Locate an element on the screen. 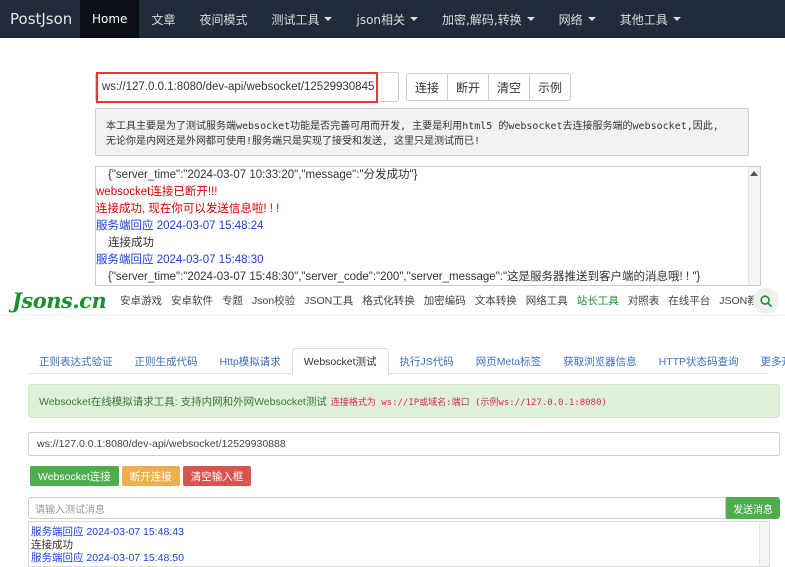 This screenshot has width=785, height=567. nav-item-2: 夜间模式 is located at coordinates (223, 19).